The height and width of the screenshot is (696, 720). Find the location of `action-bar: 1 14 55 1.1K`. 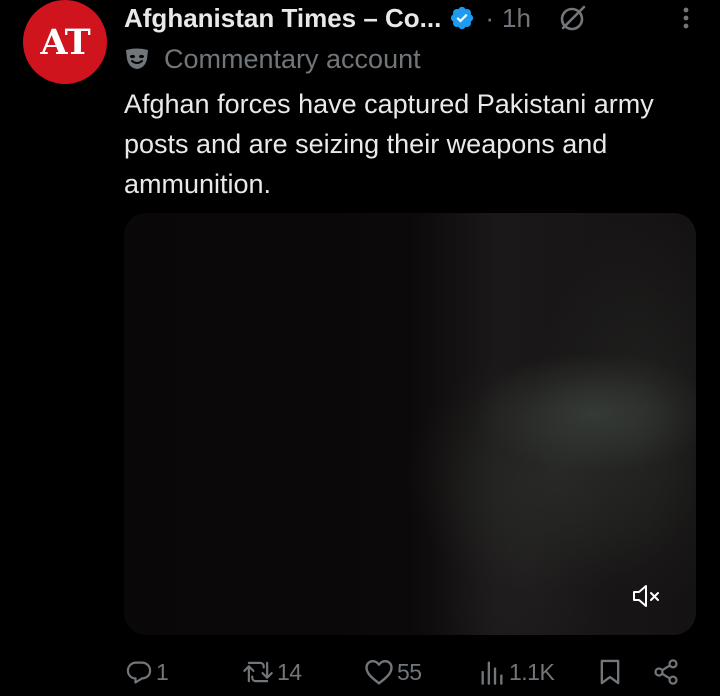

action-bar: 1 14 55 1.1K is located at coordinates (360, 673).